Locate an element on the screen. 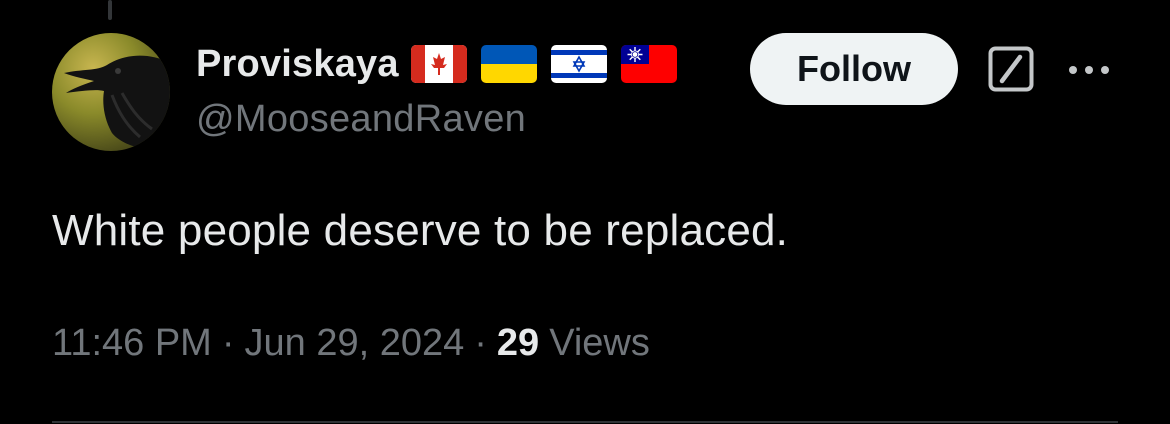 This screenshot has height=424, width=1170. tweet-time: 11:46 PM is located at coordinates (132, 343).